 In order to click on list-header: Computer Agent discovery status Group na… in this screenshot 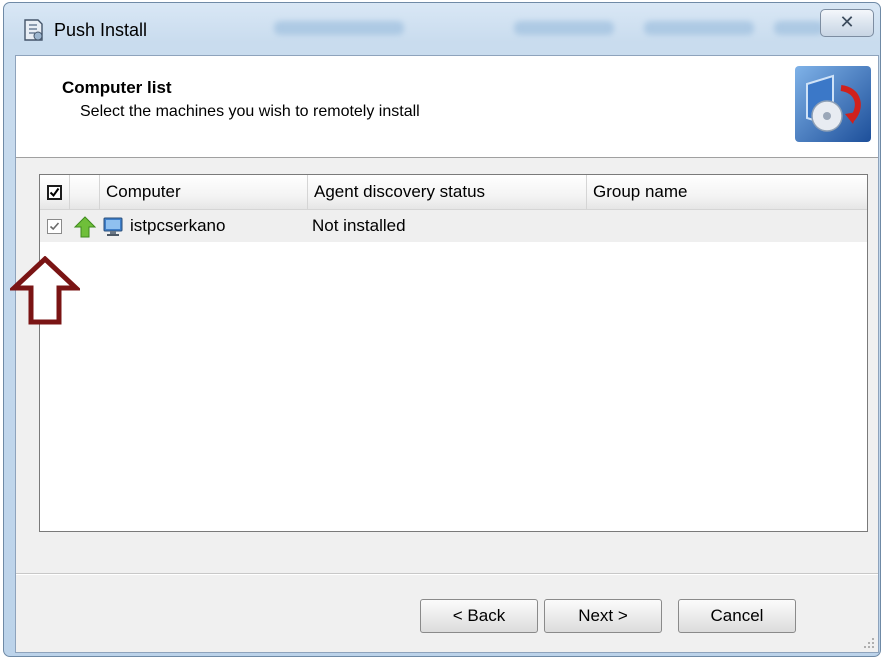, I will do `click(453, 192)`.